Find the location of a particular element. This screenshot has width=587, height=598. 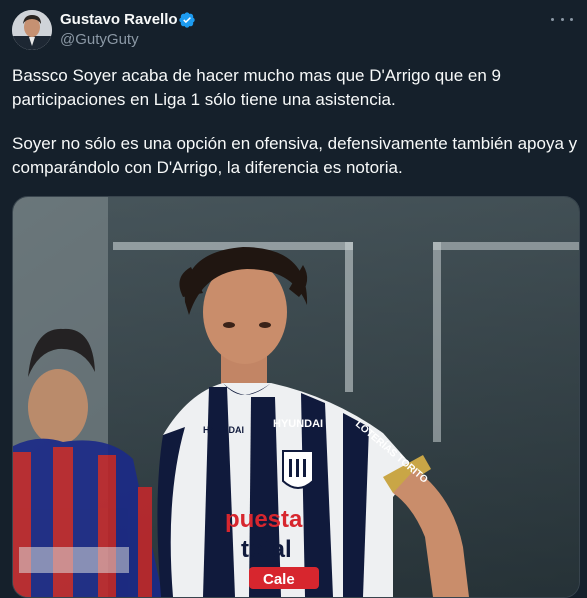

author-avatar is located at coordinates (32, 30).